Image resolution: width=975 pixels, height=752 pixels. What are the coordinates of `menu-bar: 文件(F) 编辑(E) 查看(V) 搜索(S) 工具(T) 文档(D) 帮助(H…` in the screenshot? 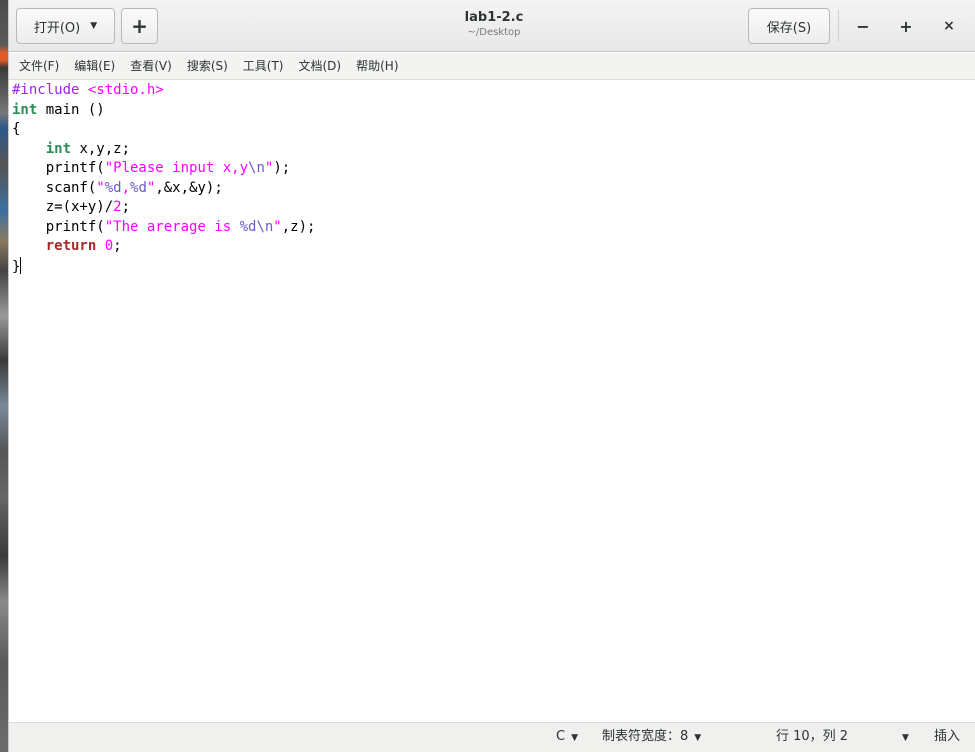 It's located at (492, 66).